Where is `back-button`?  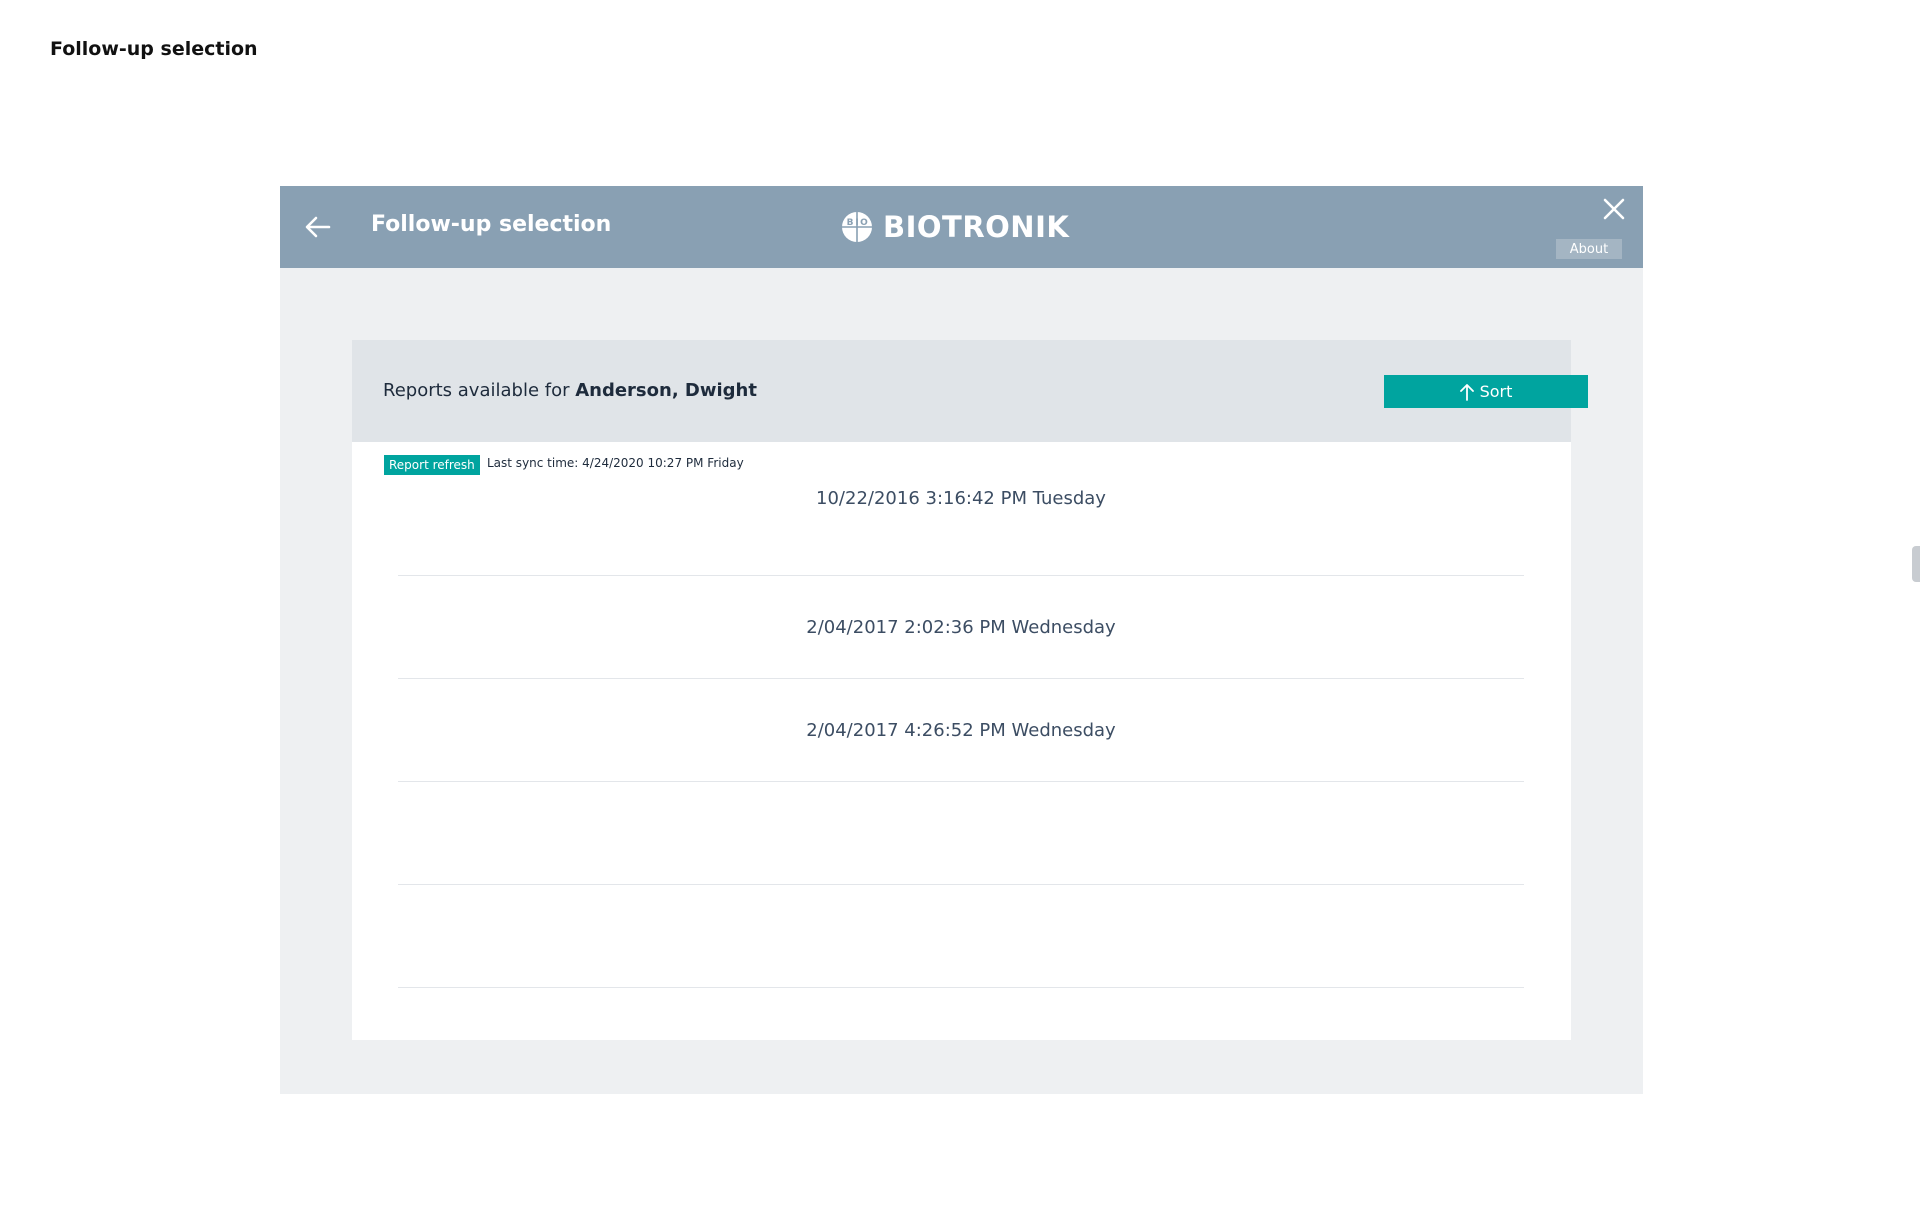
back-button is located at coordinates (318, 227).